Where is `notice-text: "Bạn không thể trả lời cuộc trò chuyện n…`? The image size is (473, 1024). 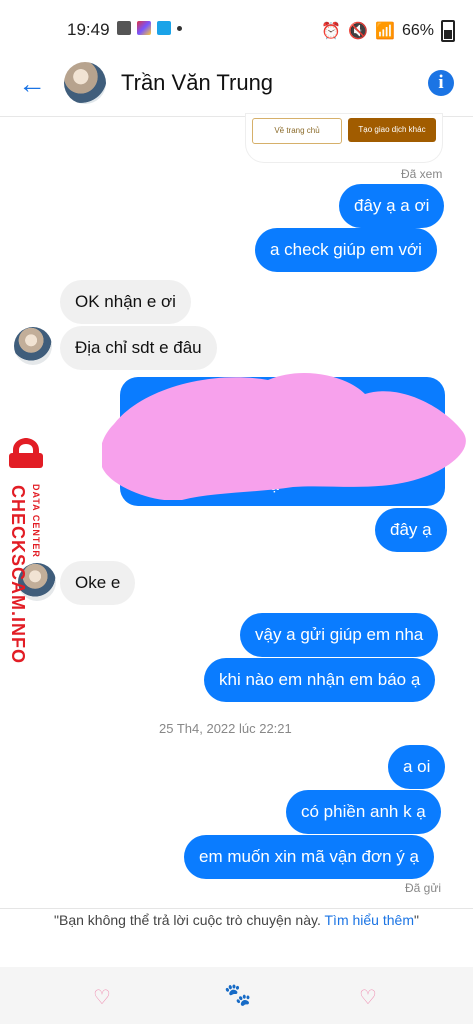
notice-text: "Bạn không thể trả lời cuộc trò chuyện n… is located at coordinates (189, 920).